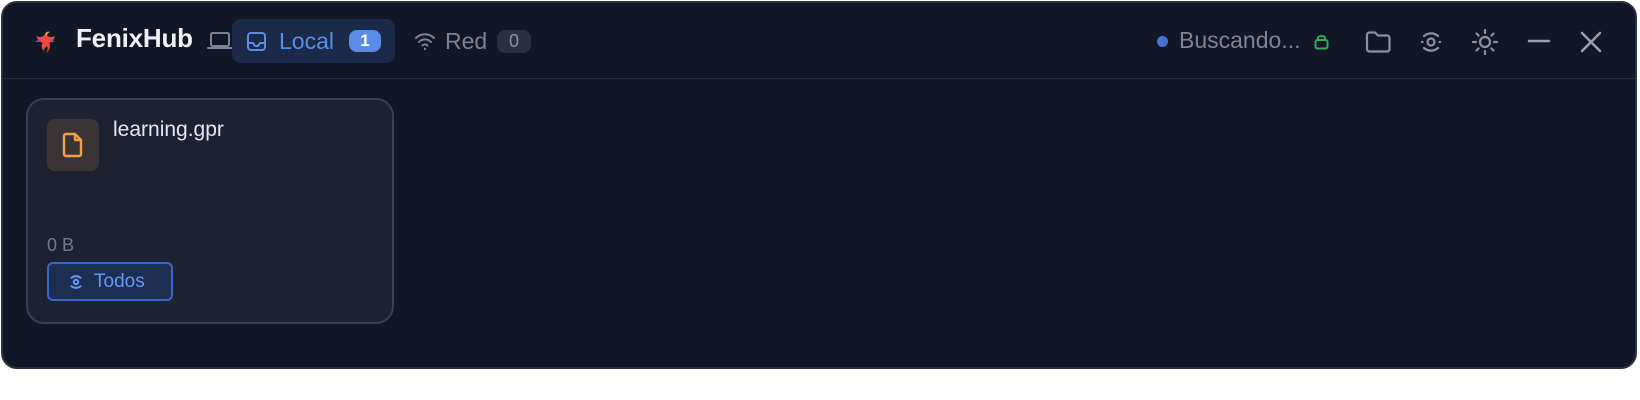  I want to click on file-icon-badge, so click(73, 145).